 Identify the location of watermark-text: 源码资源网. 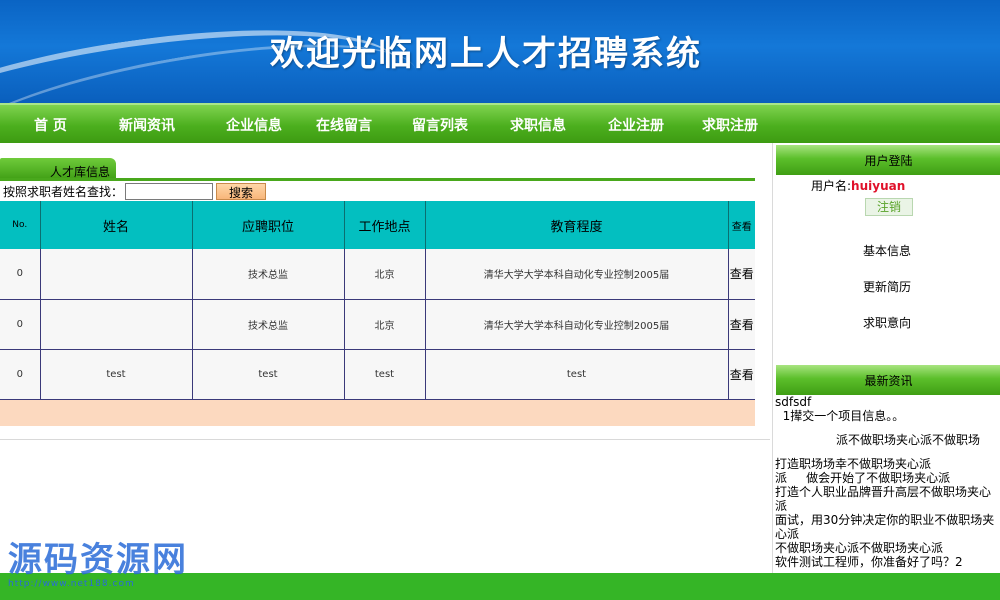
(98, 560).